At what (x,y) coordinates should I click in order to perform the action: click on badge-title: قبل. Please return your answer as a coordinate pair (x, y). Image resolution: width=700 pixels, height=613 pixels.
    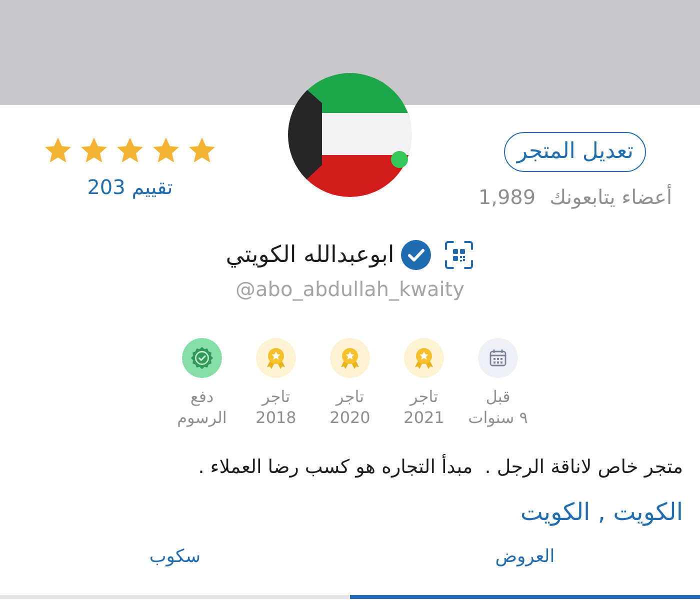
    Looking at the image, I should click on (498, 396).